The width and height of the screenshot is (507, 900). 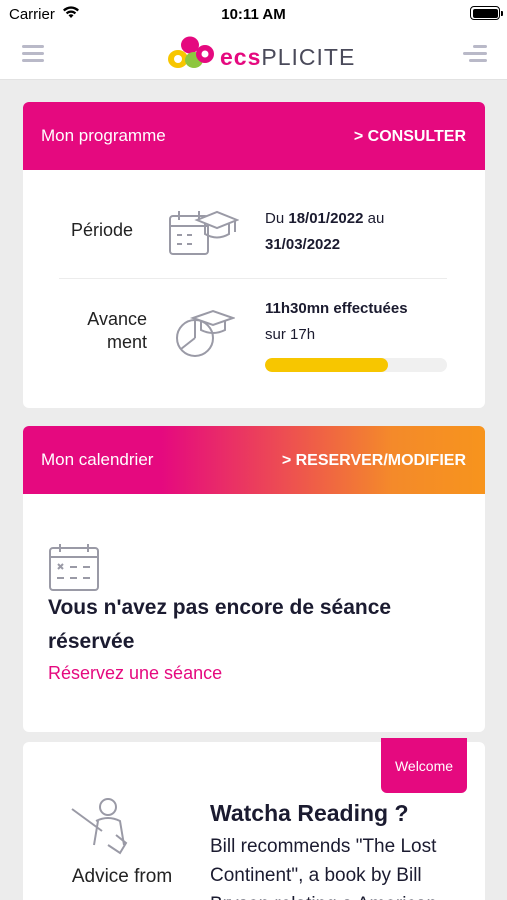 What do you see at coordinates (424, 765) in the screenshot?
I see `welcome-badge: Welcome` at bounding box center [424, 765].